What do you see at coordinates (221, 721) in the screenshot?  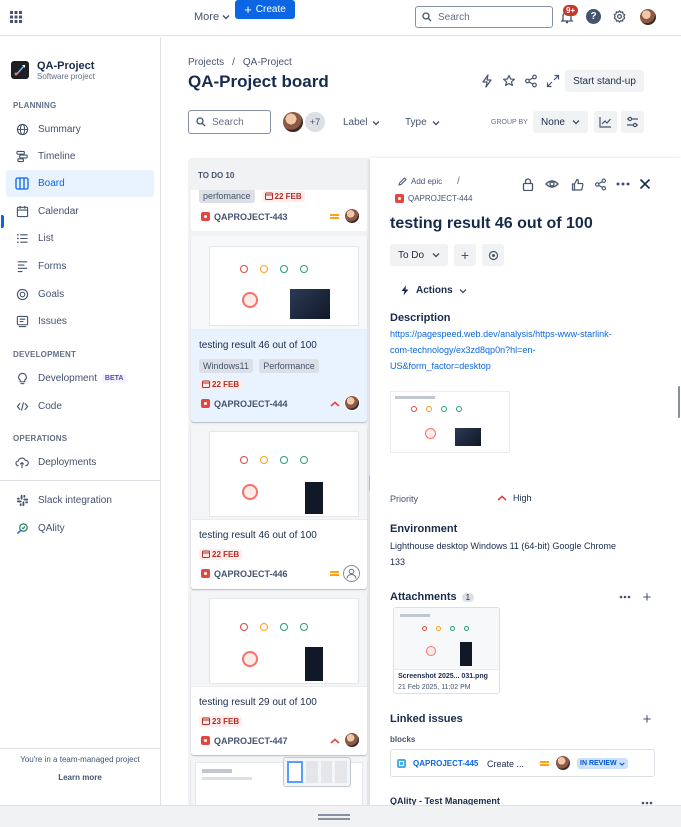 I see `due-date-badge: 23 FEB` at bounding box center [221, 721].